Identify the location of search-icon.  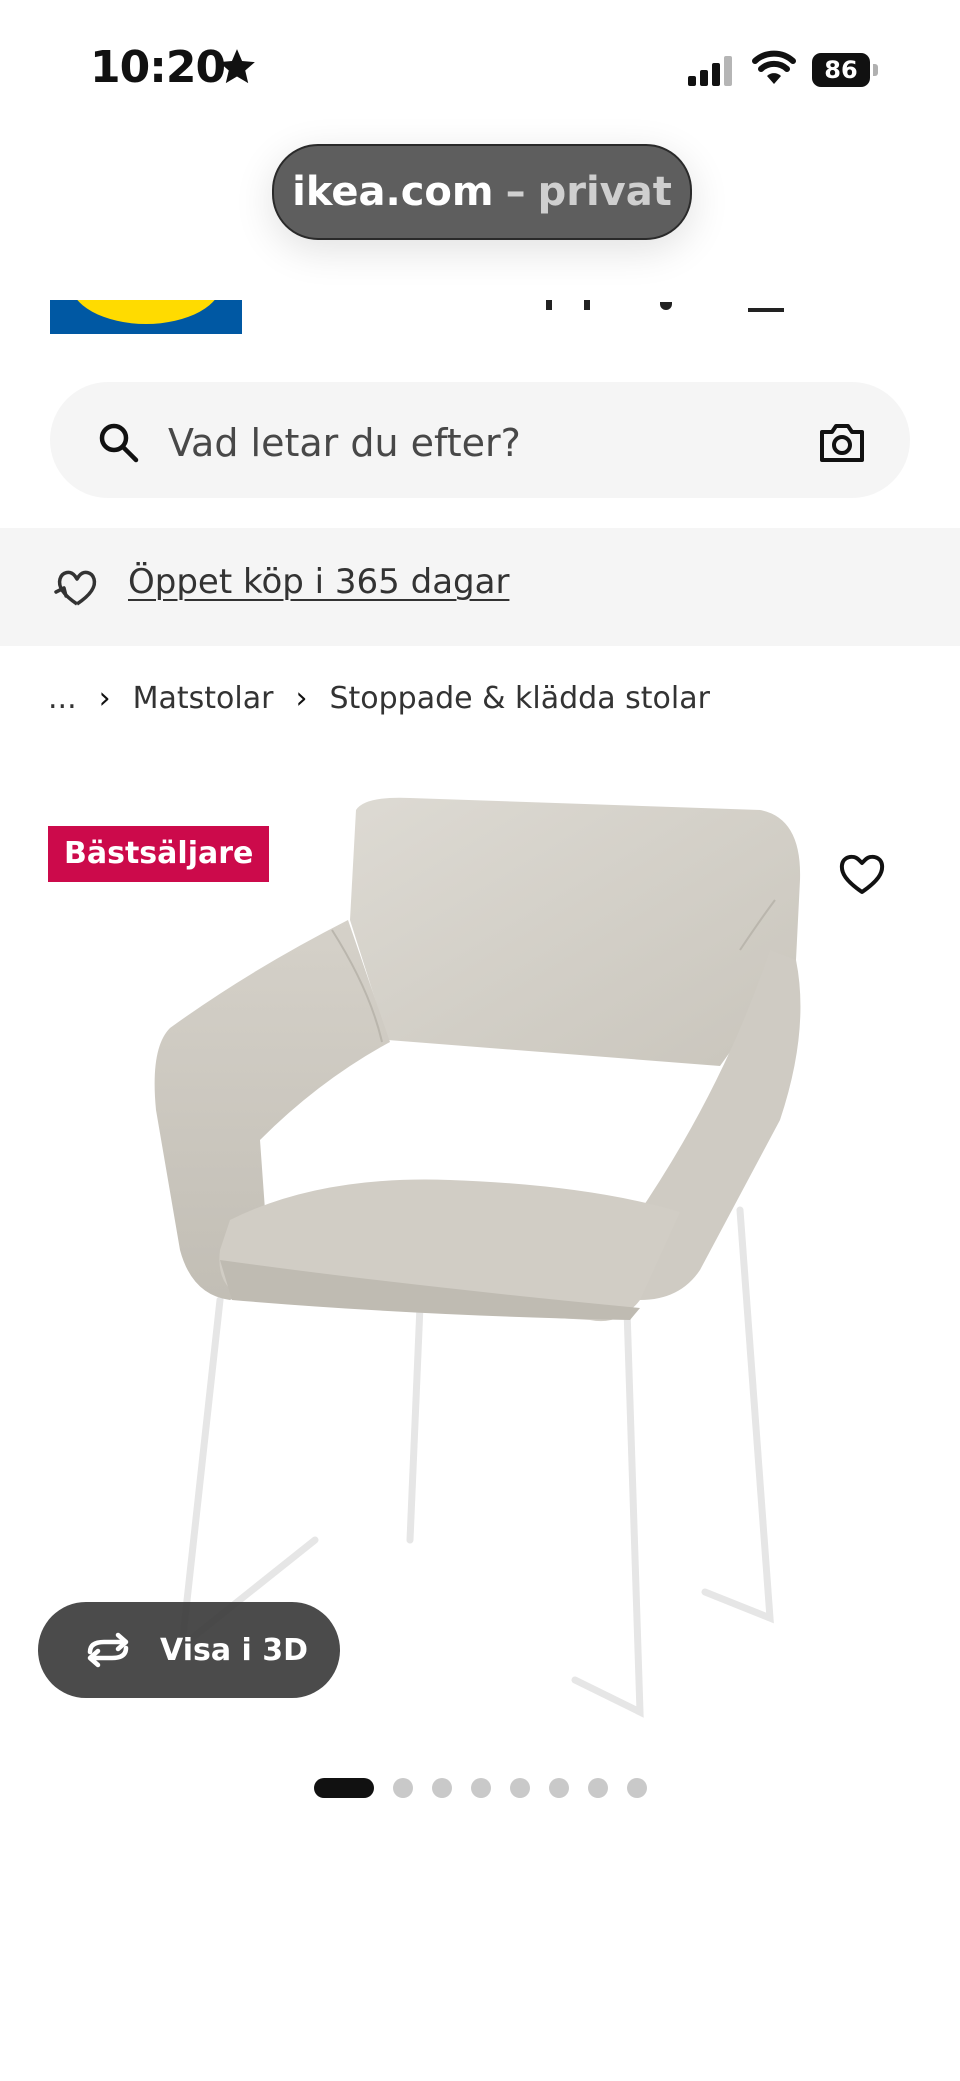
(118, 442).